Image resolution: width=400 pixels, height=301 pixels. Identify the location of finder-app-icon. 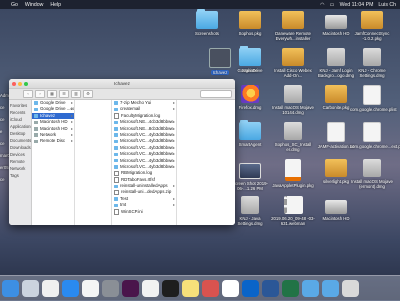
(10, 288).